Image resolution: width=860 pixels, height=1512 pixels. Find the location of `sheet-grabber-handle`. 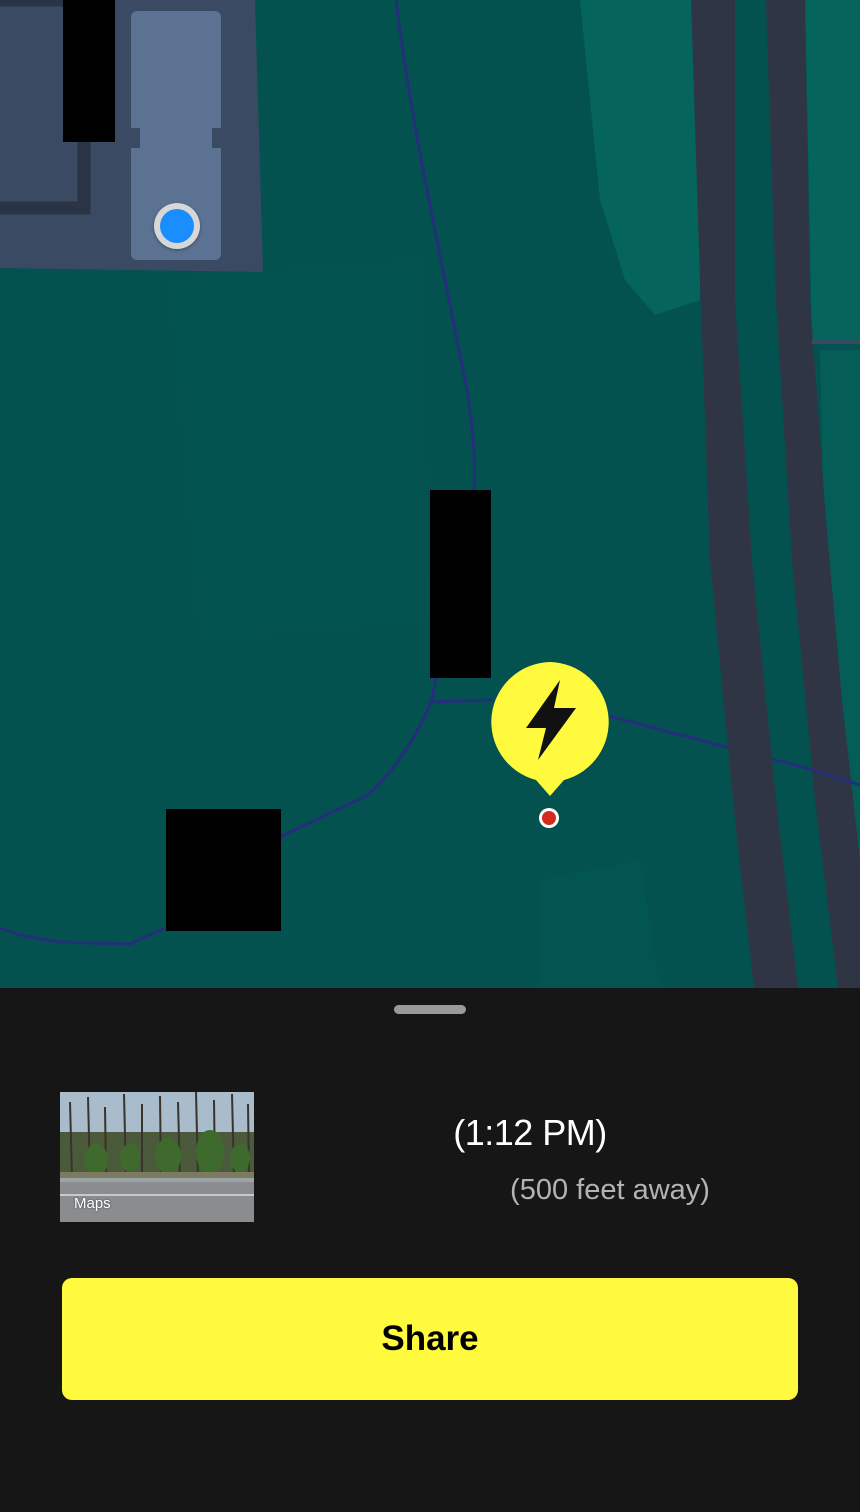

sheet-grabber-handle is located at coordinates (430, 1009).